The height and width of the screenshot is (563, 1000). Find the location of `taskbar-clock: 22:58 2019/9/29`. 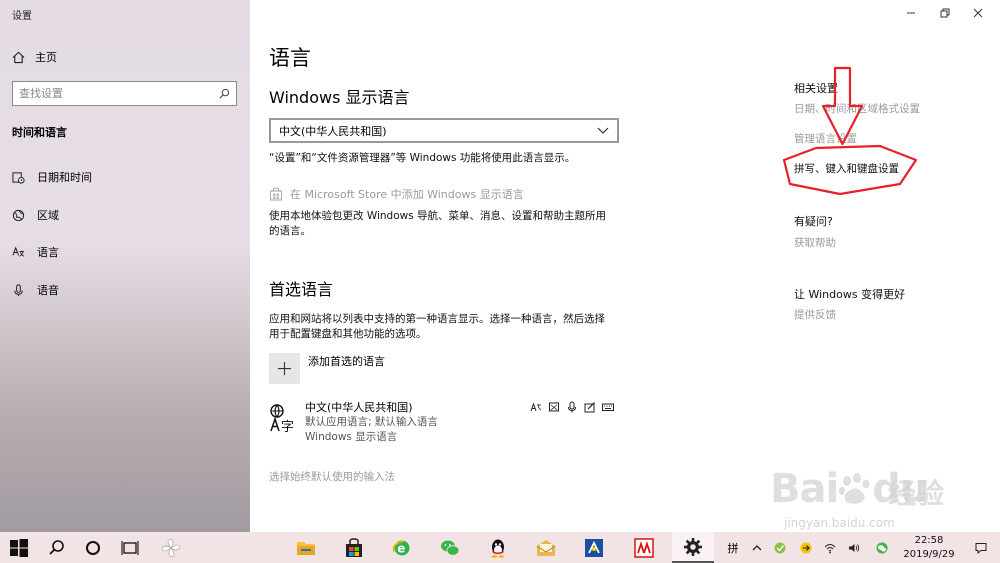

taskbar-clock: 22:58 2019/9/29 is located at coordinates (929, 548).